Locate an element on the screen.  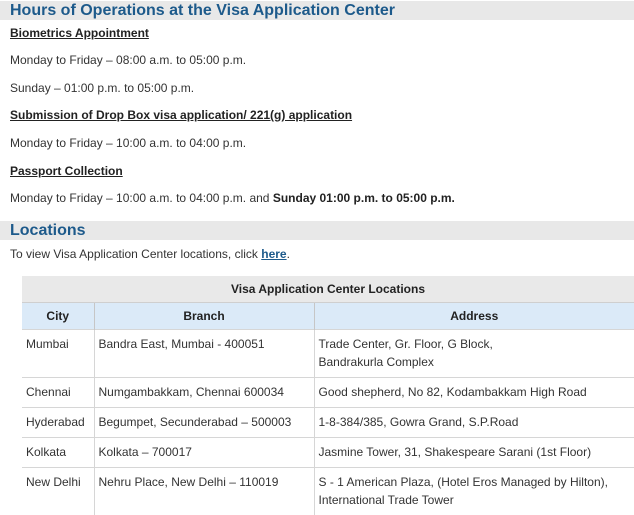
passport-title: Passport Collection is located at coordinates (66, 171).